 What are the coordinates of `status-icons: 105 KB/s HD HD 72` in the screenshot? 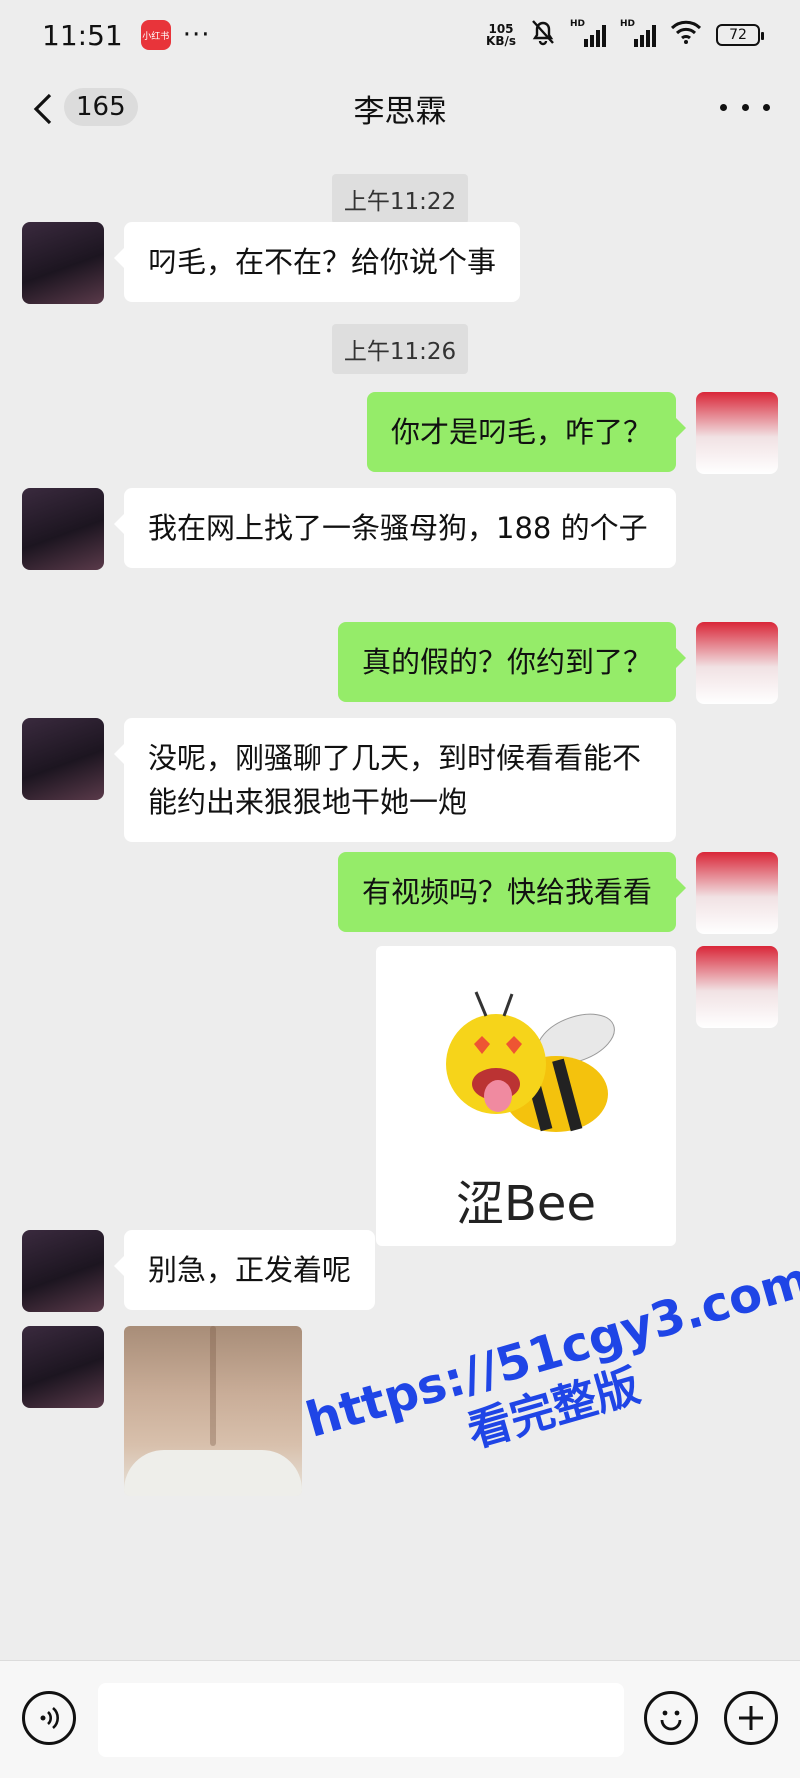 It's located at (625, 35).